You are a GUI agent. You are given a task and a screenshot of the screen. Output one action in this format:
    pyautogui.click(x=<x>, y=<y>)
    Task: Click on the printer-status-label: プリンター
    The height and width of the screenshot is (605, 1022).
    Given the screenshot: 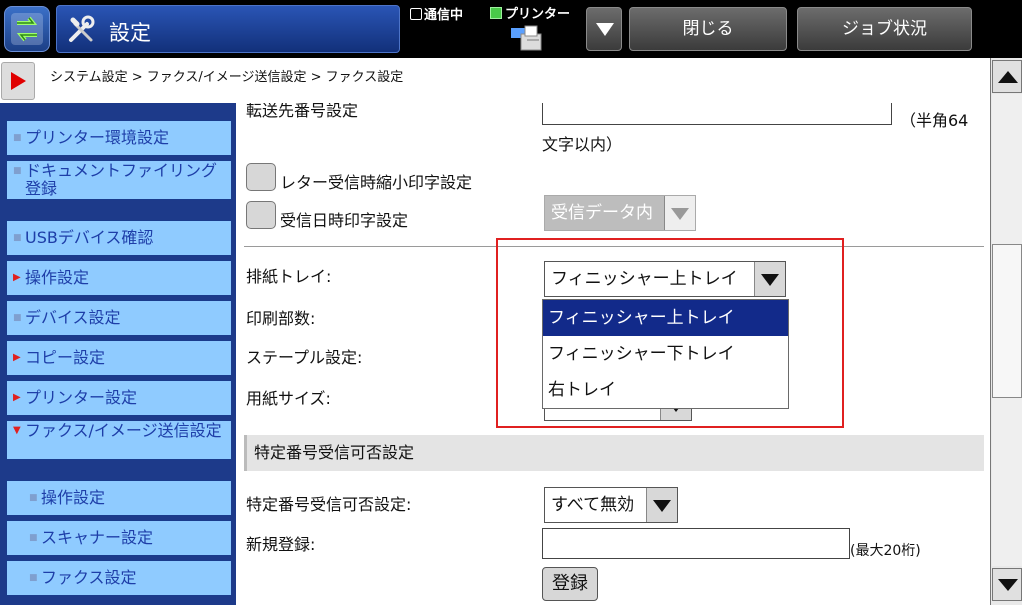 What is the action you would take?
    pyautogui.click(x=538, y=14)
    